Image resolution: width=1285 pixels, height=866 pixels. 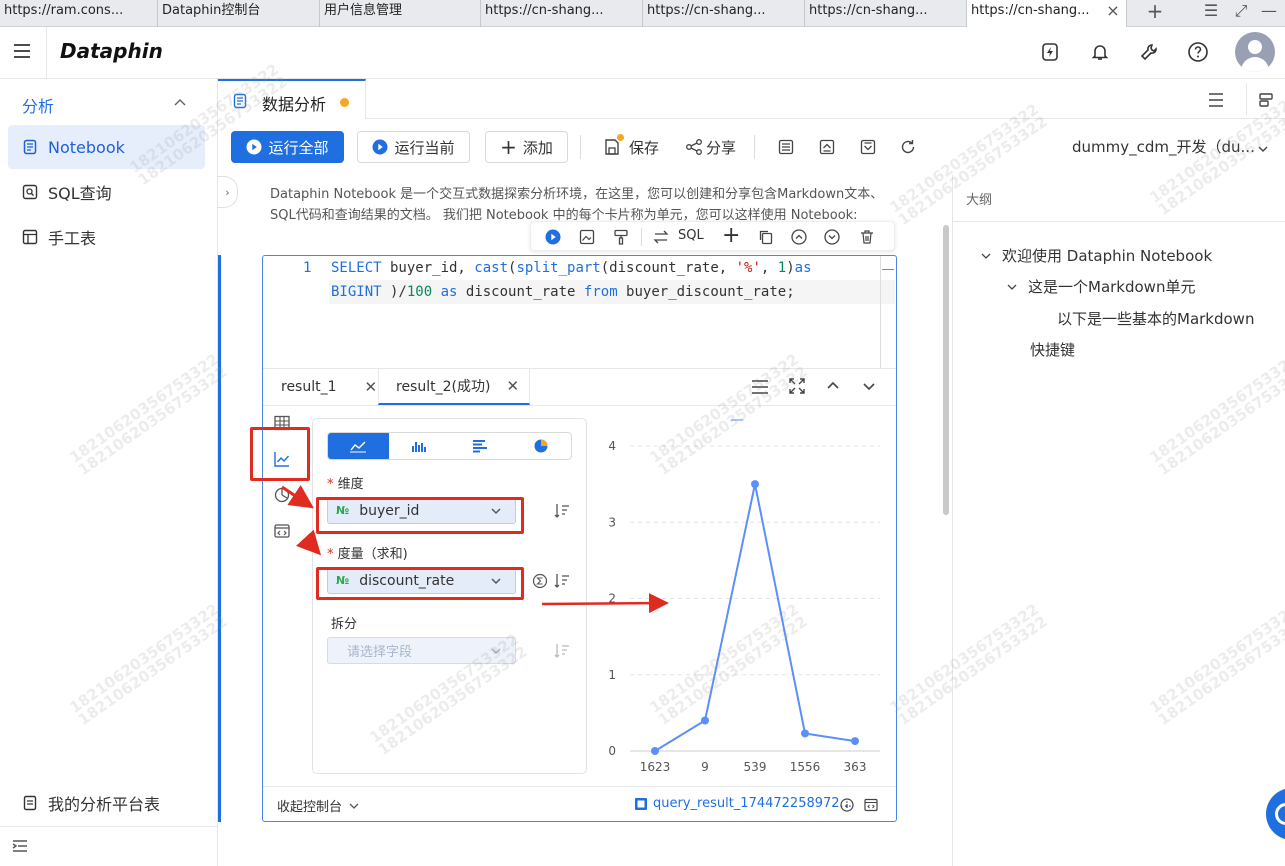 What do you see at coordinates (867, 237) in the screenshot?
I see `delete-icon` at bounding box center [867, 237].